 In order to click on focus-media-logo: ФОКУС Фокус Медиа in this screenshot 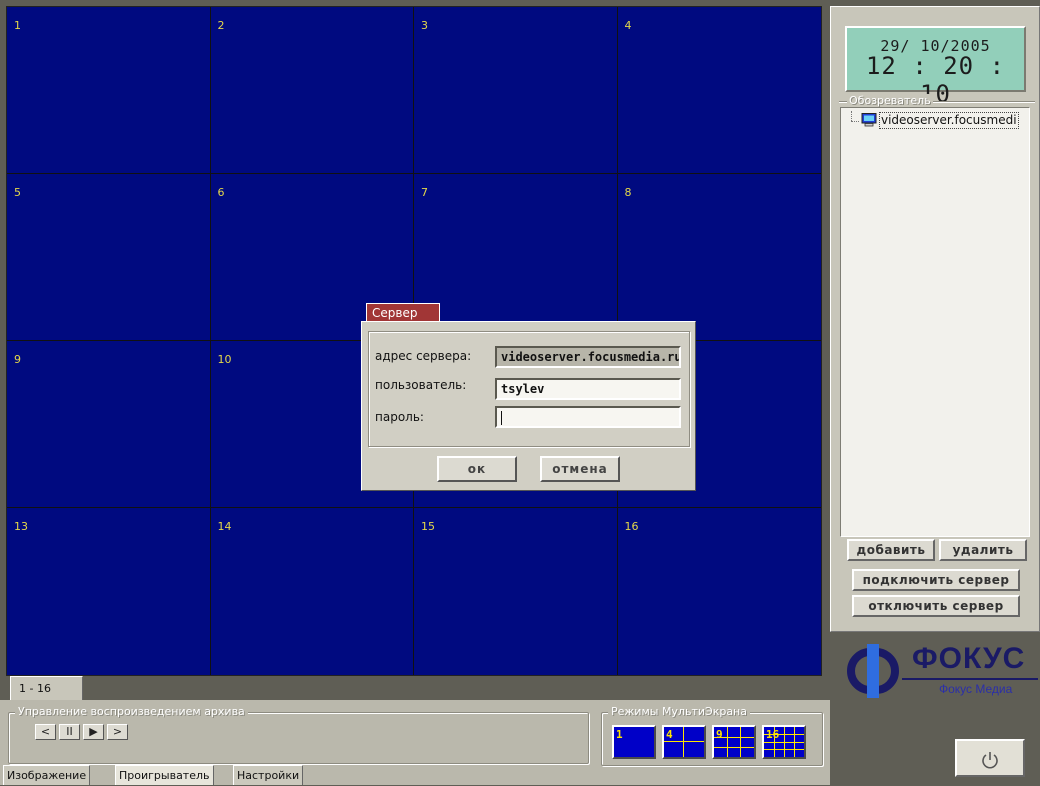, I will do `click(941, 671)`.